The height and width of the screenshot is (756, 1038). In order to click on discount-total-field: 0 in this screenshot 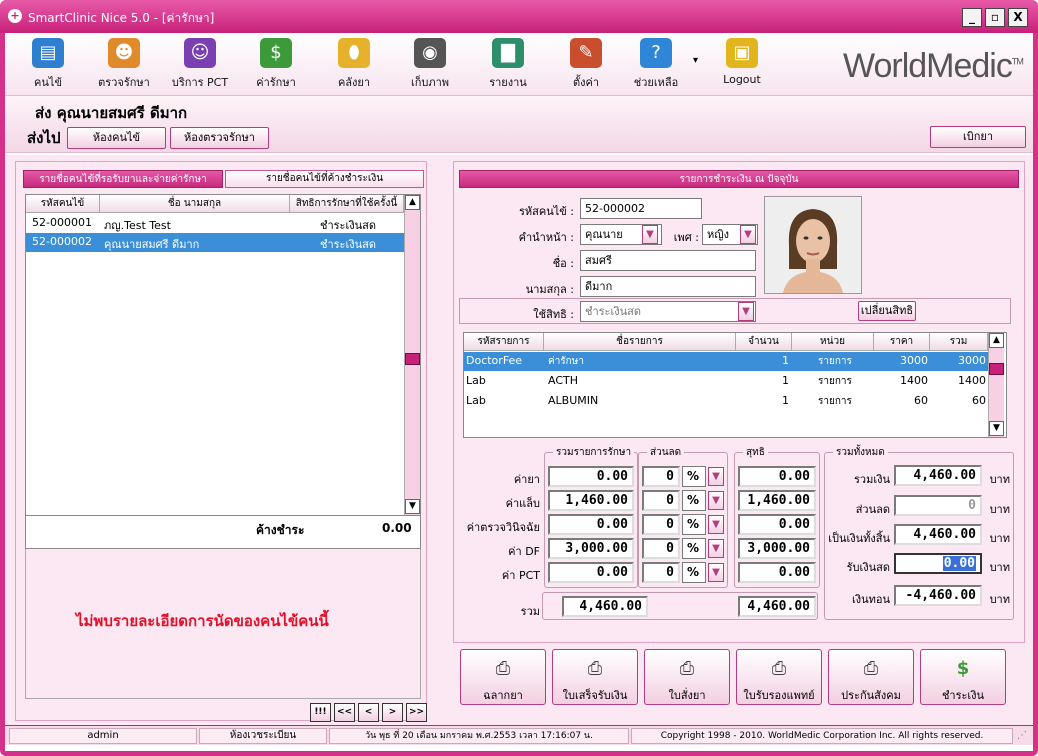, I will do `click(938, 505)`.